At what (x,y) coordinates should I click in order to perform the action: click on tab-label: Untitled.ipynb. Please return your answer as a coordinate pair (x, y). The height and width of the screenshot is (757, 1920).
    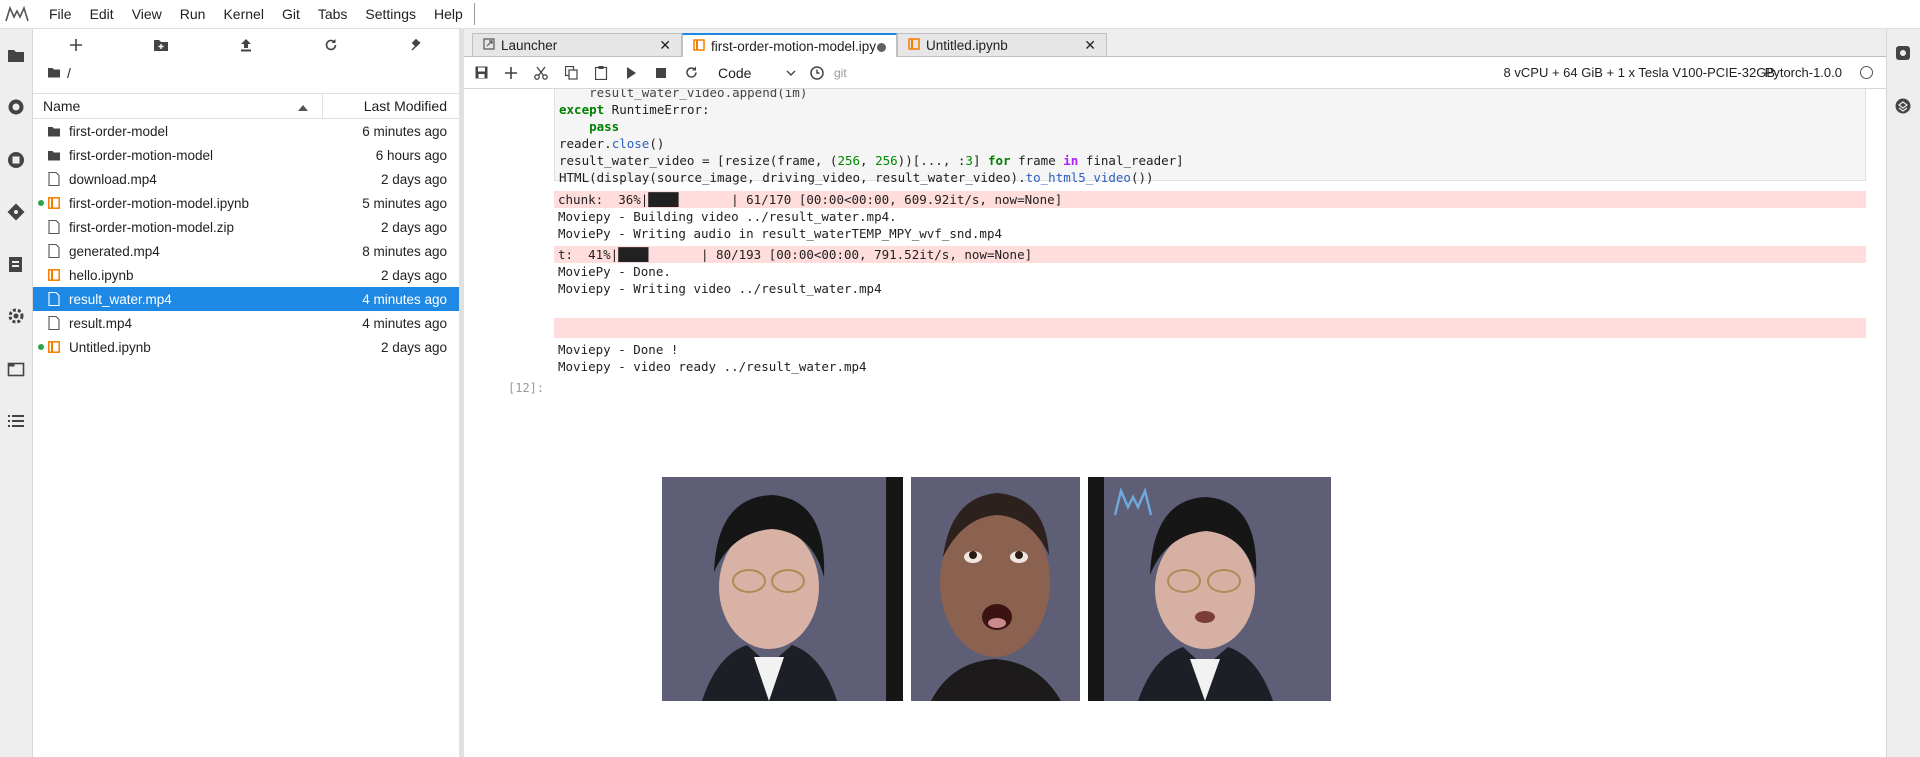
    Looking at the image, I should click on (967, 45).